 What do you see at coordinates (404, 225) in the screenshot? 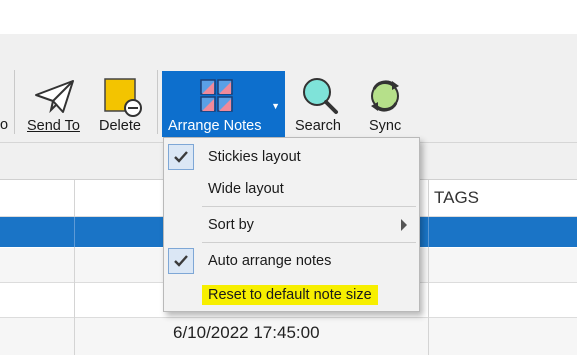
I see `submenu-arrow-icon` at bounding box center [404, 225].